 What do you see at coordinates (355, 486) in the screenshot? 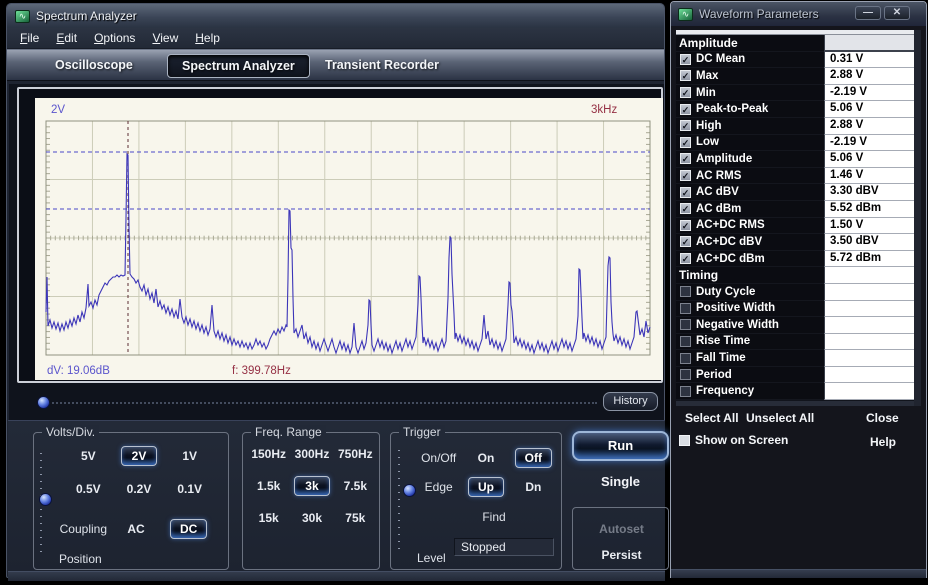
I see `freq-option-7-5k: 7.5k` at bounding box center [355, 486].